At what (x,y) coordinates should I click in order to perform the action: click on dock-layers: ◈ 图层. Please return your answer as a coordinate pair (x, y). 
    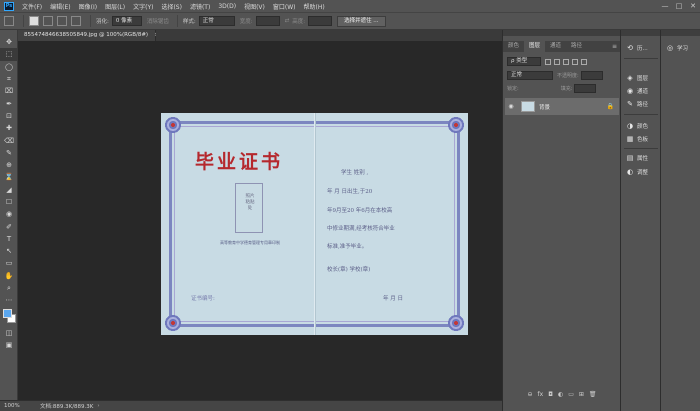
    Looking at the image, I should click on (637, 78).